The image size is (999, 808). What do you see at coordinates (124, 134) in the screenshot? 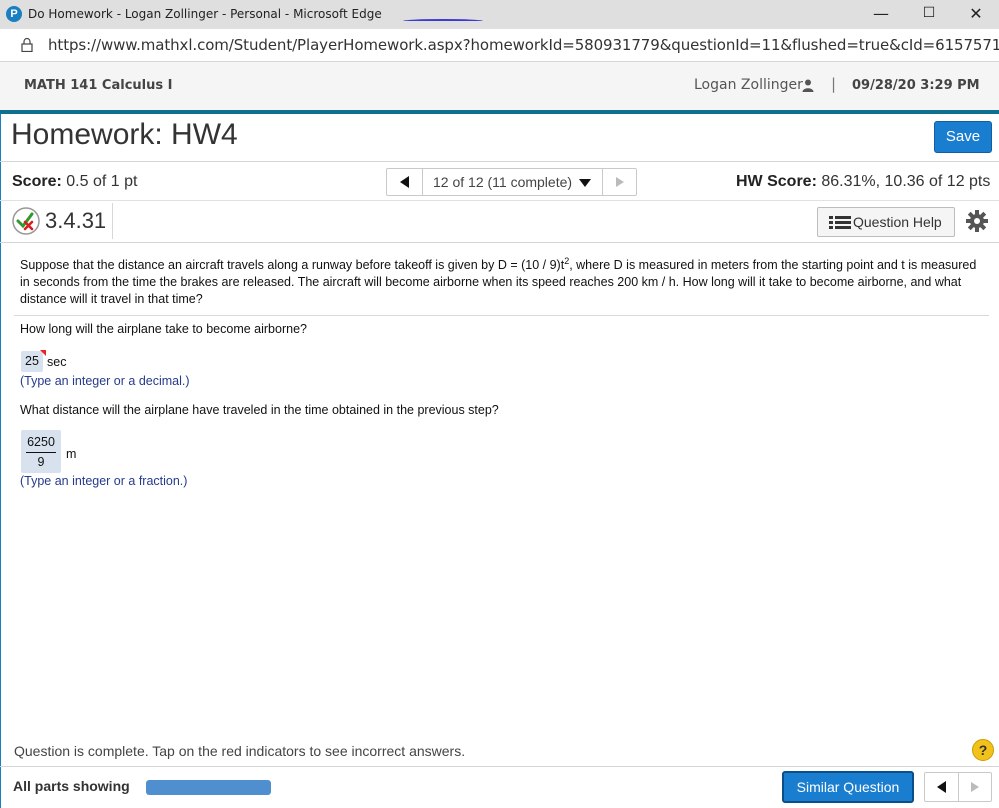
I see `page-title: Homework: HW4` at bounding box center [124, 134].